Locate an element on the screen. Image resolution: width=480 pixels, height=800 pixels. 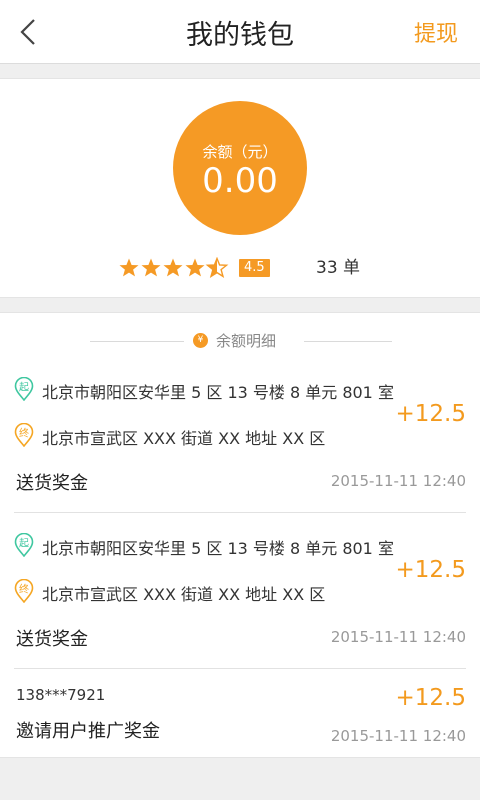
reward-description: 邀请用户推广奖金 is located at coordinates (88, 731).